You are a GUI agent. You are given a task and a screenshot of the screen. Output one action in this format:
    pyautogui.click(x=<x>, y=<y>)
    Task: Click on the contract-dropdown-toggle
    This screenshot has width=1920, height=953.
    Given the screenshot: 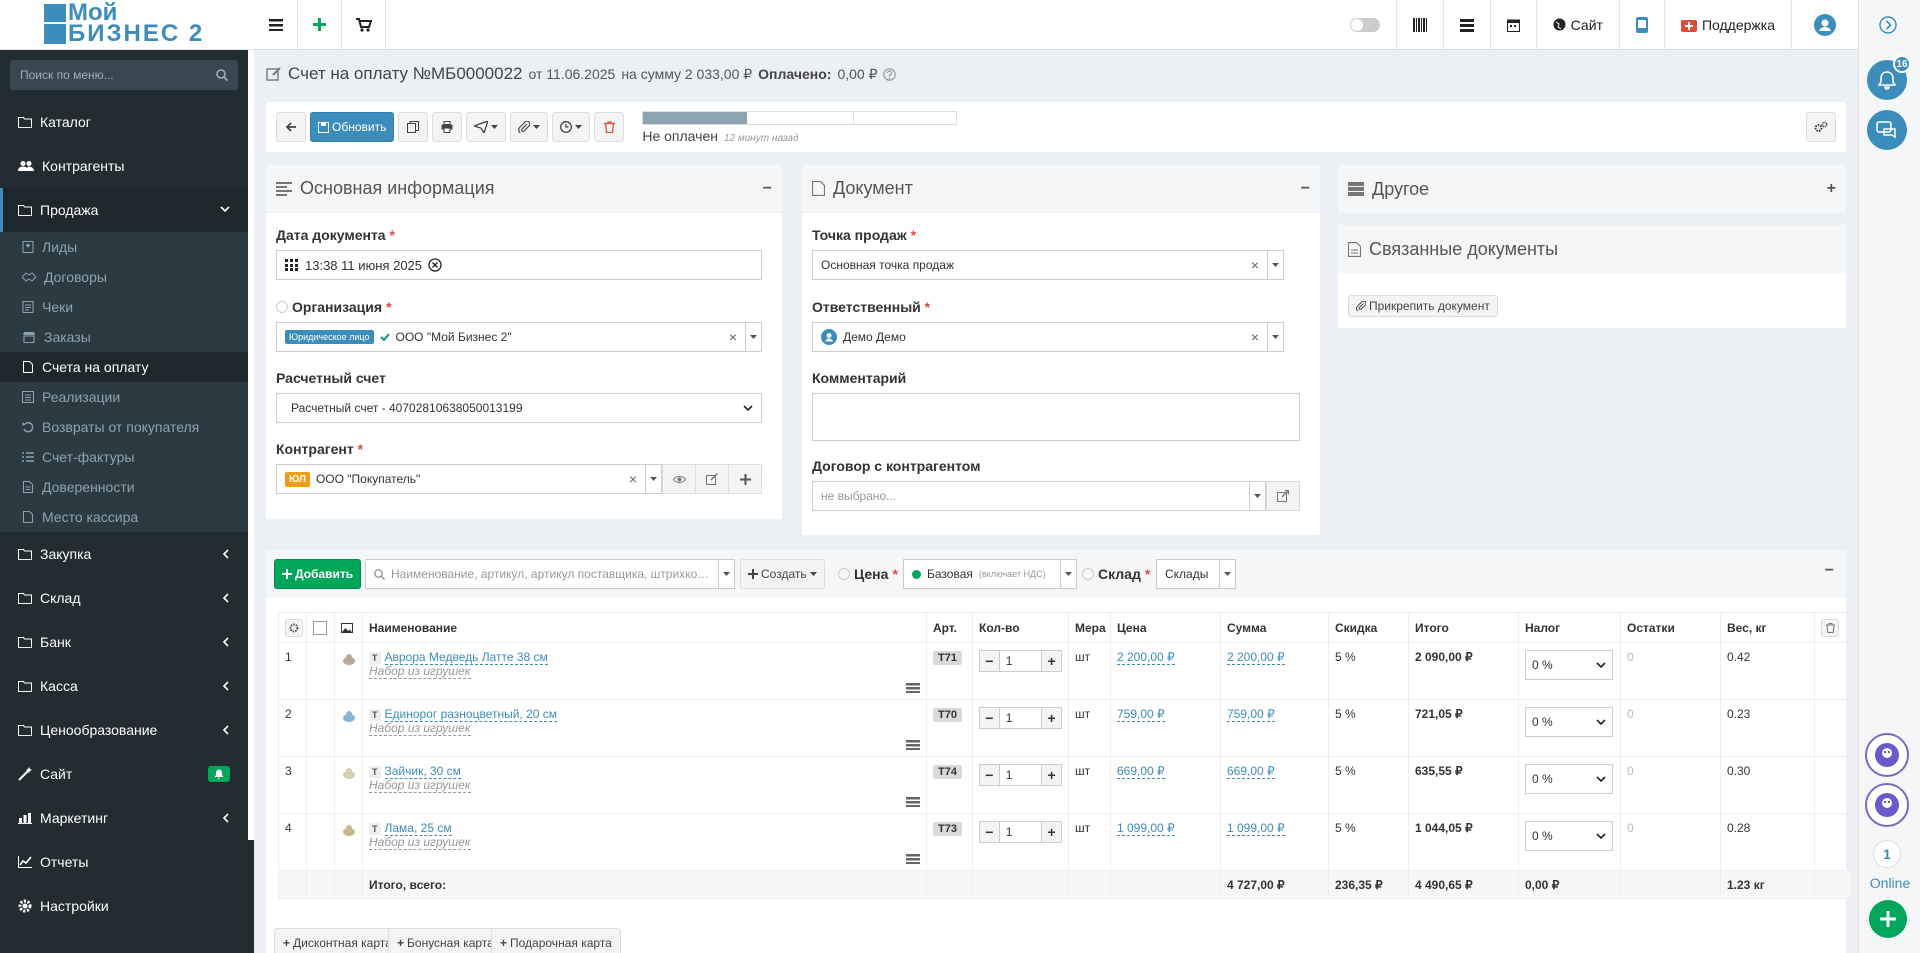 What is the action you would take?
    pyautogui.click(x=1257, y=496)
    